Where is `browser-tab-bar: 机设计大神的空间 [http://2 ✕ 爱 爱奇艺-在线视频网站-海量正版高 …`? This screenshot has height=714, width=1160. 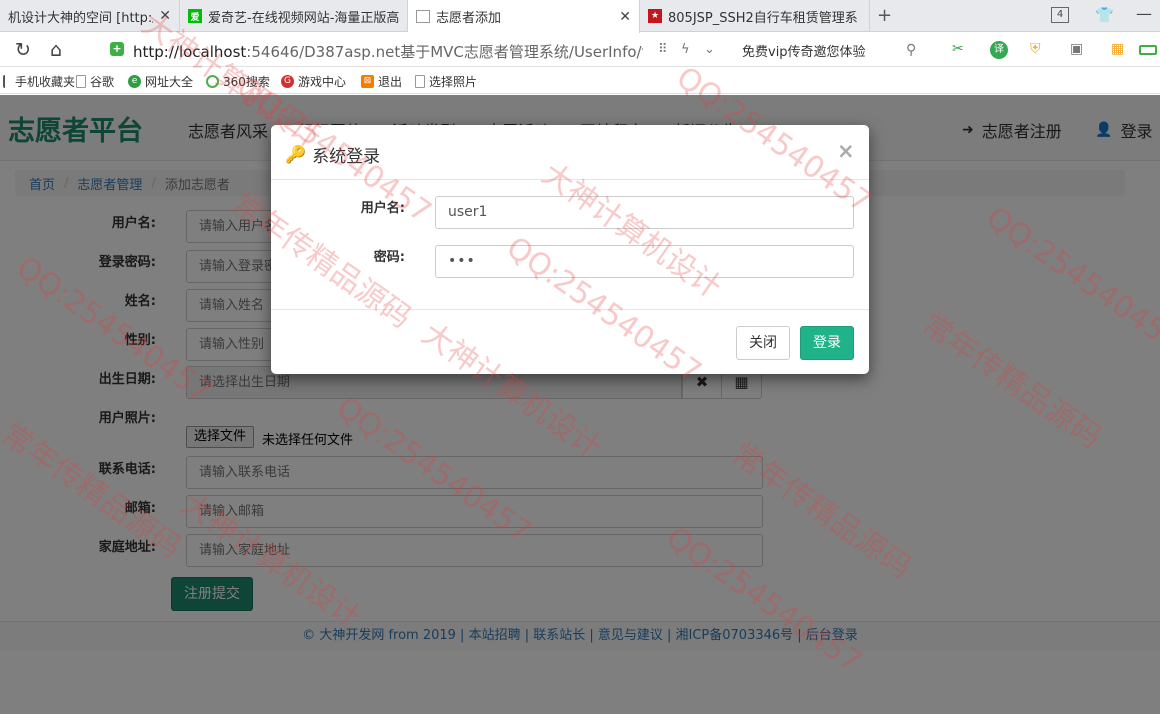
browser-tab-bar: 机设计大神的空间 [http://2 ✕ 爱 爱奇艺-在线视频网站-海量正版高 … is located at coordinates (580, 16).